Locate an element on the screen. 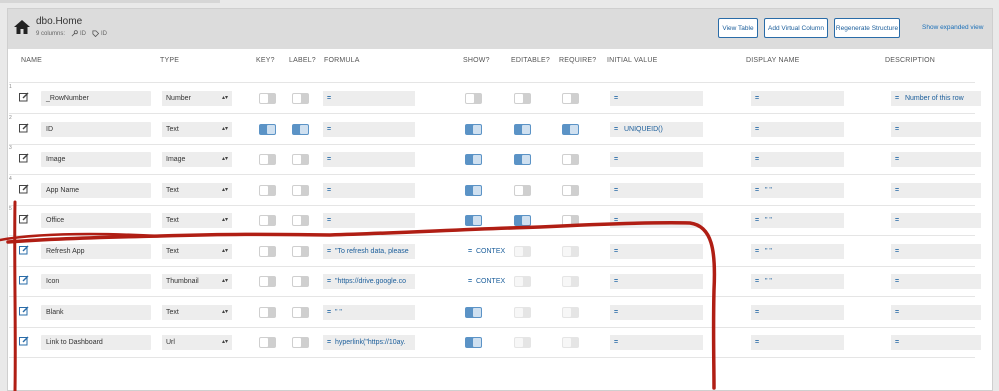  column-name-input: _RowNumber is located at coordinates (96, 98).